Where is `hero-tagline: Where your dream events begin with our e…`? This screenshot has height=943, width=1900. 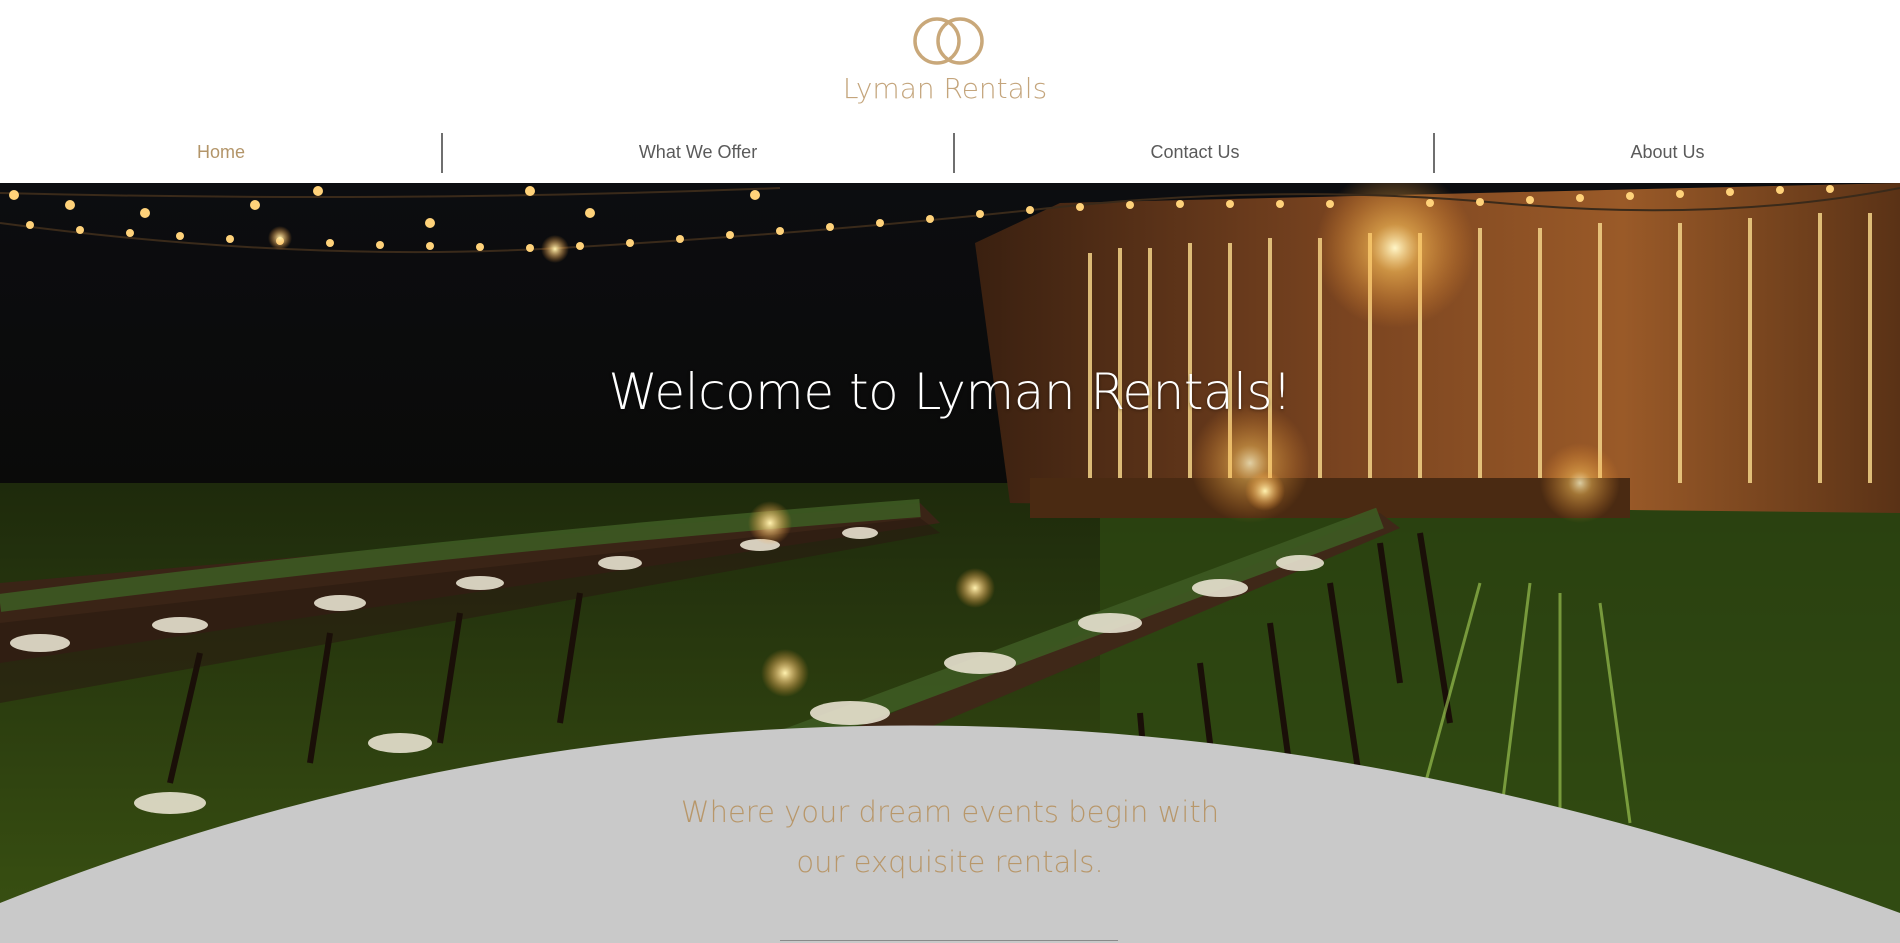 hero-tagline: Where your dream events begin with our e… is located at coordinates (950, 837).